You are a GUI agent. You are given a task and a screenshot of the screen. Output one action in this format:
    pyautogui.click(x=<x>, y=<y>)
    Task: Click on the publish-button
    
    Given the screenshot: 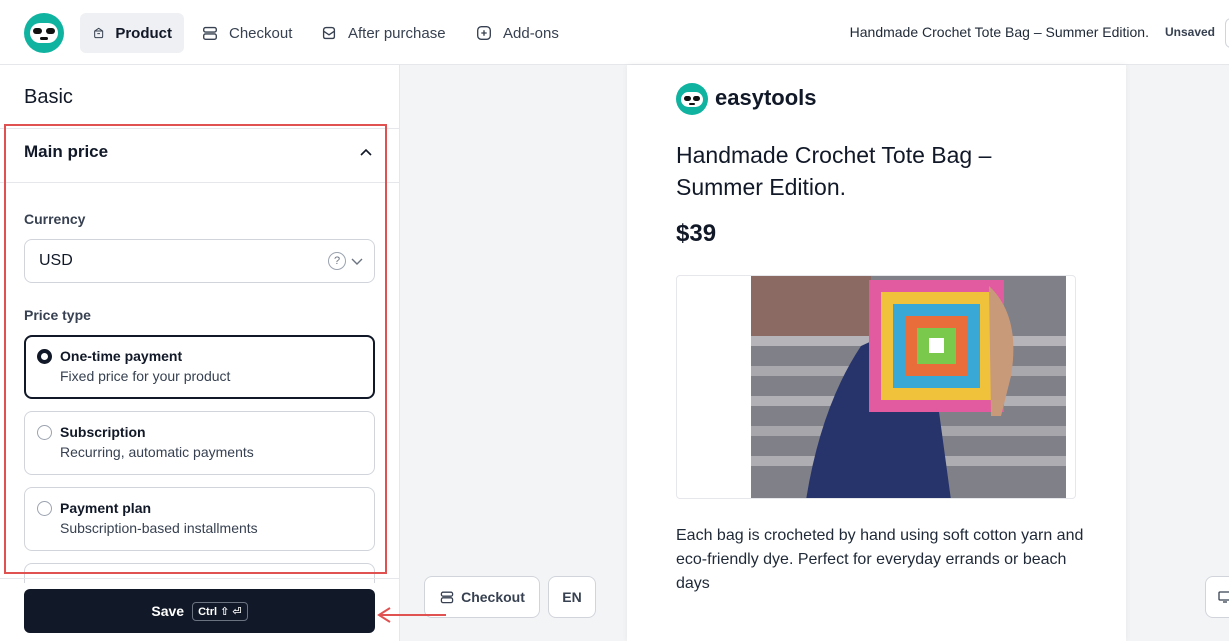 What is the action you would take?
    pyautogui.click(x=1227, y=33)
    